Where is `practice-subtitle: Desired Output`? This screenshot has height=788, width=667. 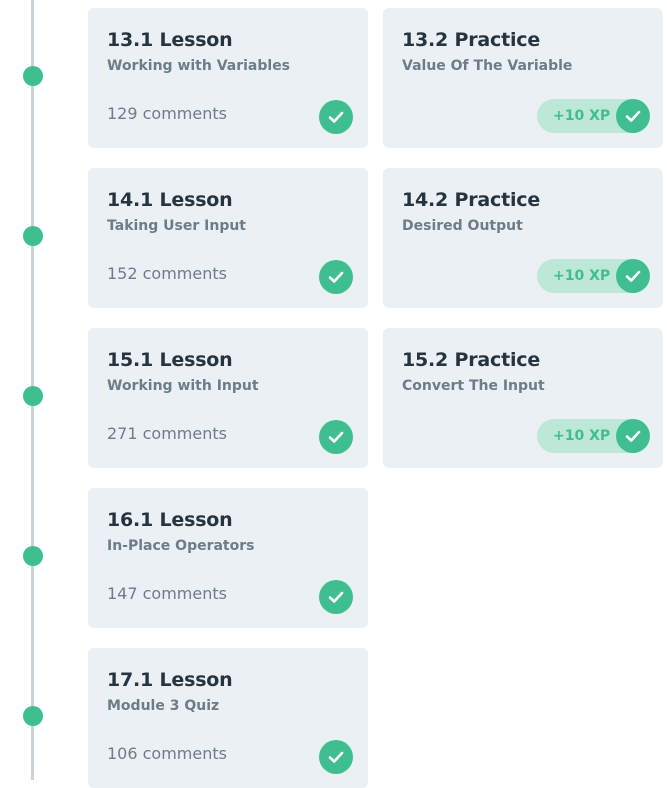
practice-subtitle: Desired Output is located at coordinates (462, 226).